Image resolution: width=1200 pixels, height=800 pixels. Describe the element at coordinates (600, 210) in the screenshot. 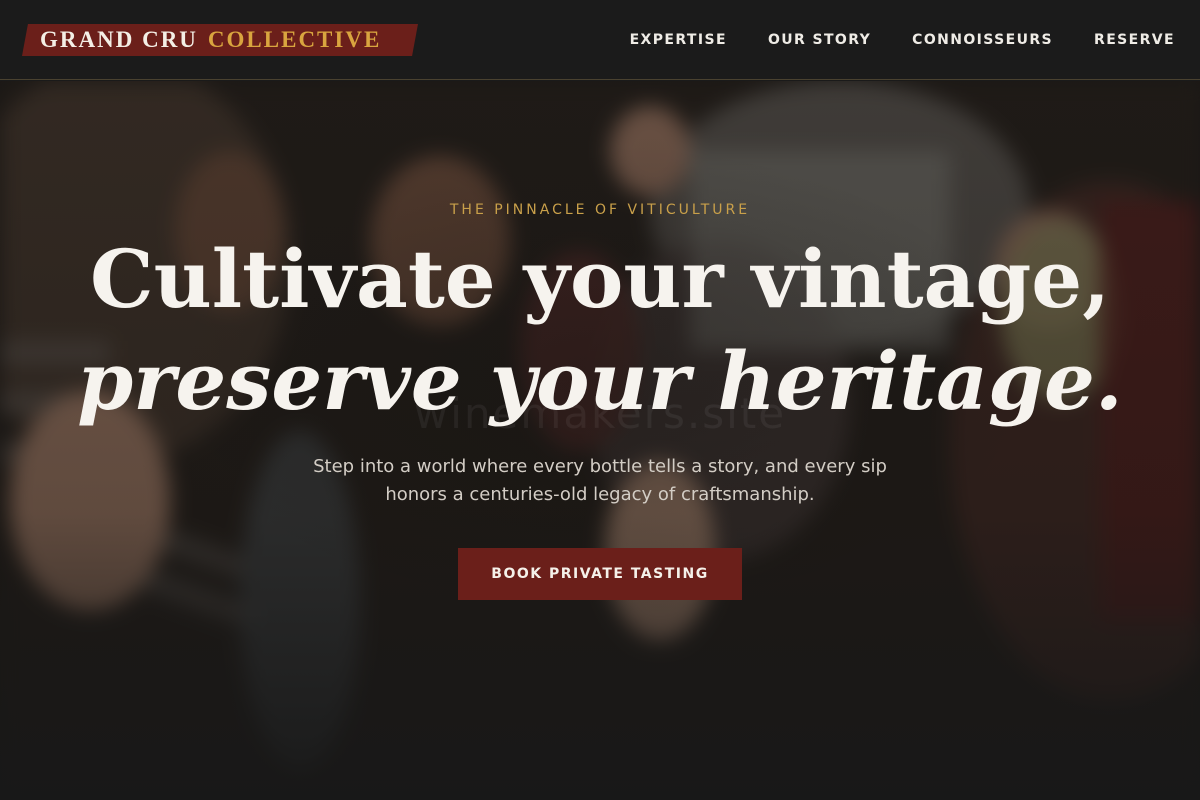

I see `hero-eyebrow: THE PINNACLE OF VITICULTURE` at that location.